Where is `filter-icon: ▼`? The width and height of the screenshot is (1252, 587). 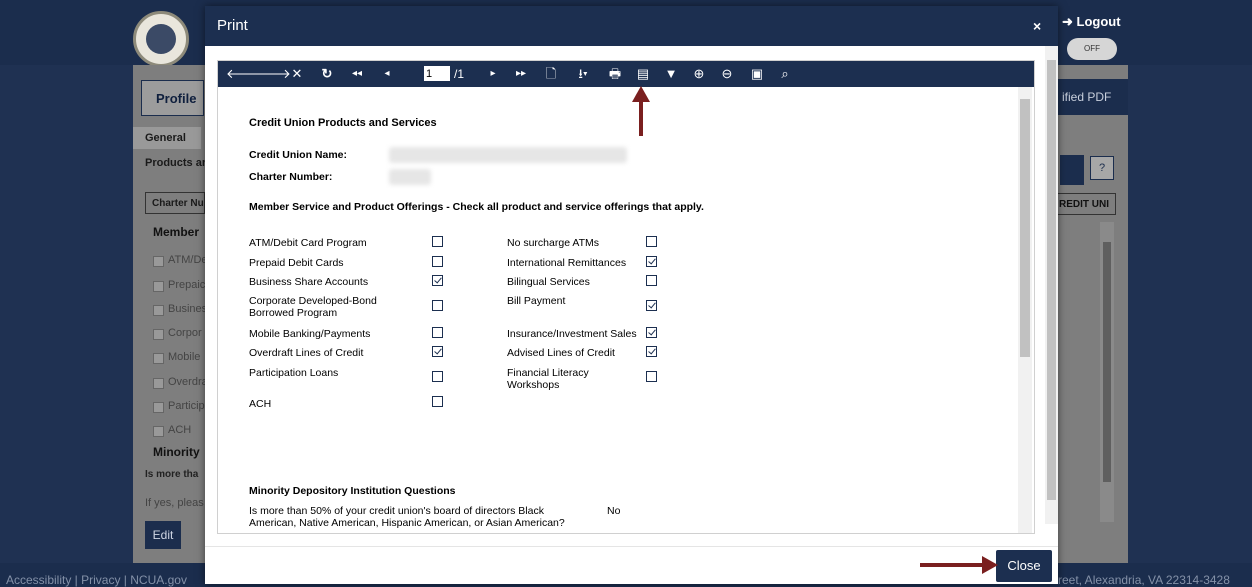
filter-icon: ▼ is located at coordinates (671, 74).